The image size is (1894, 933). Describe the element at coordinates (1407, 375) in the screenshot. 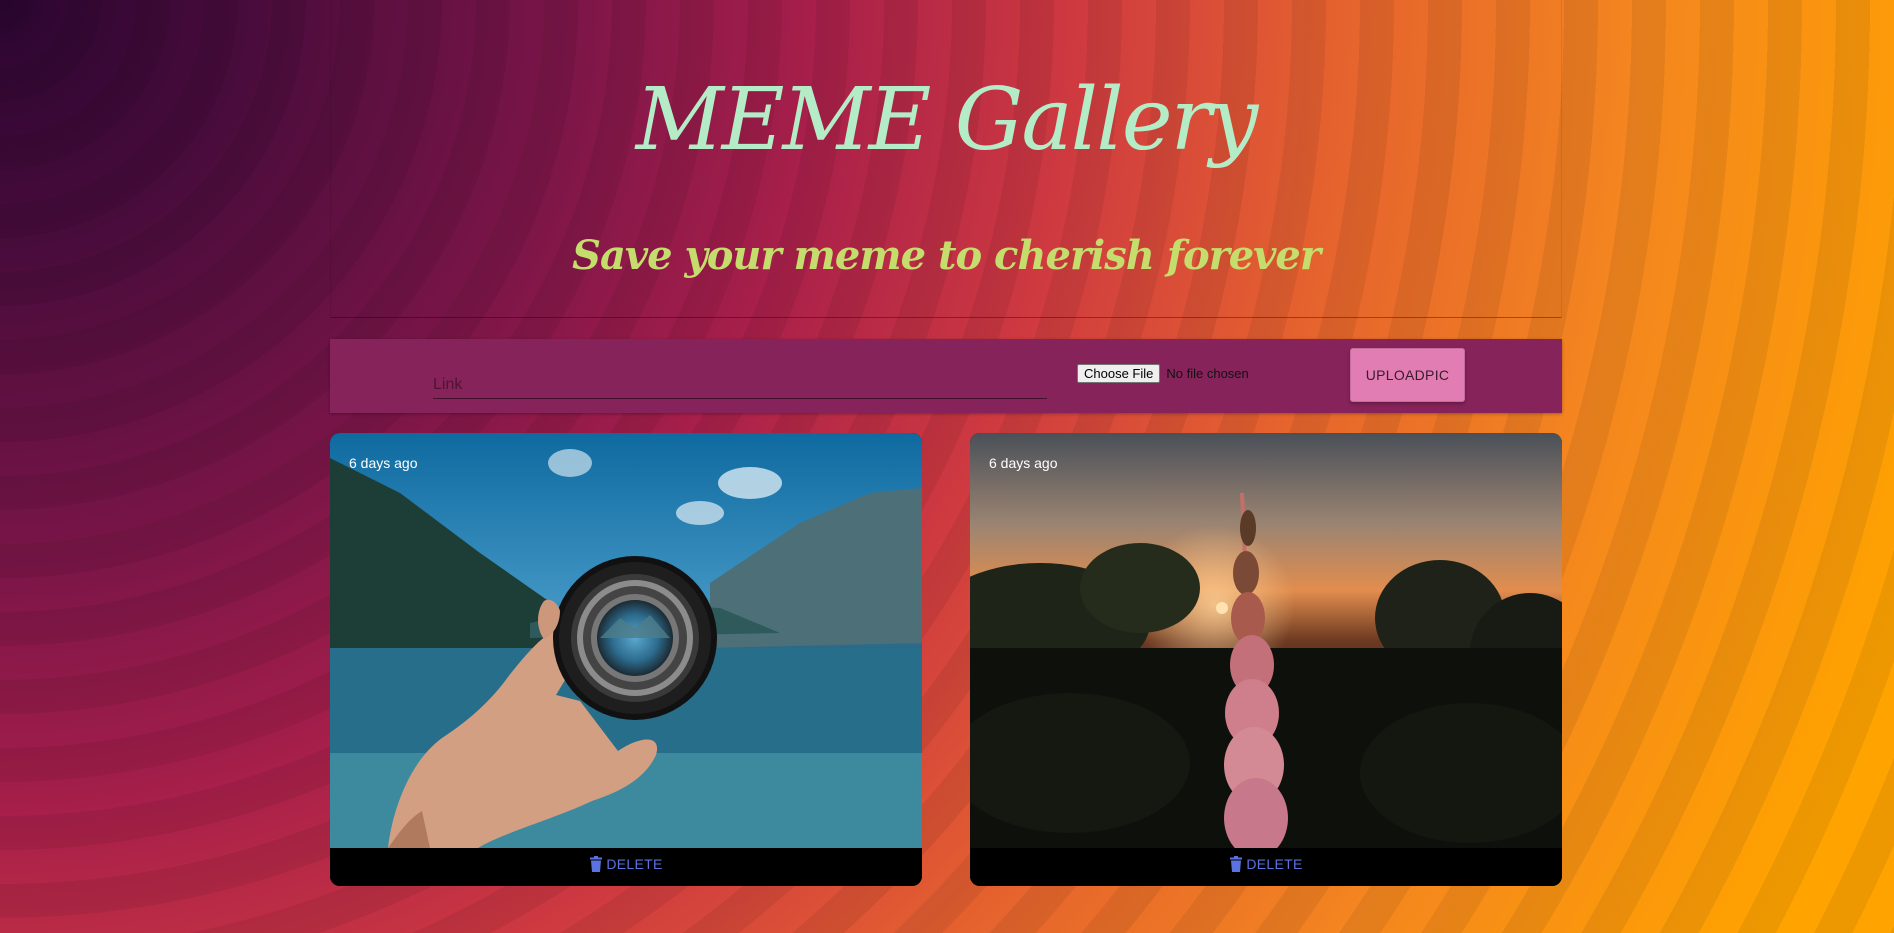

I see `upload-pic-button: UPLOADPIC` at that location.